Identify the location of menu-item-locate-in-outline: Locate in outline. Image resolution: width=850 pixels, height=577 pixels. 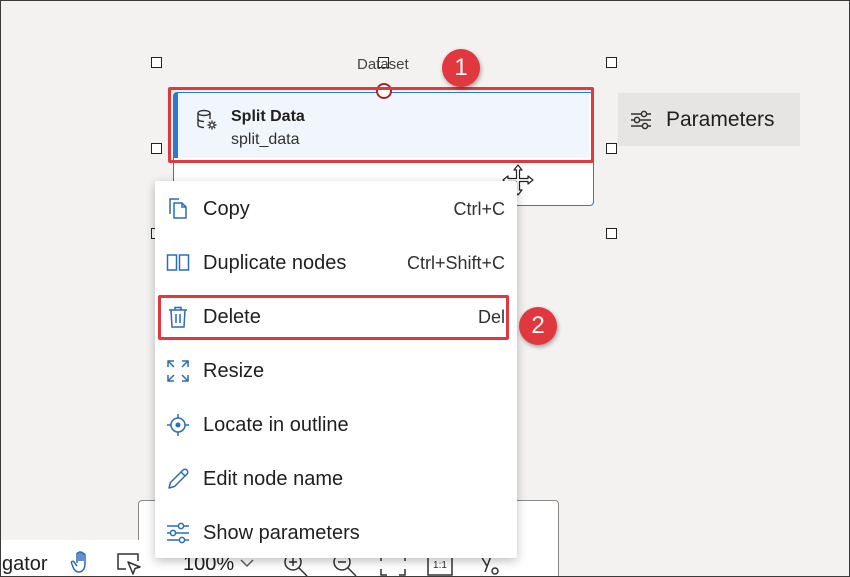
(336, 425).